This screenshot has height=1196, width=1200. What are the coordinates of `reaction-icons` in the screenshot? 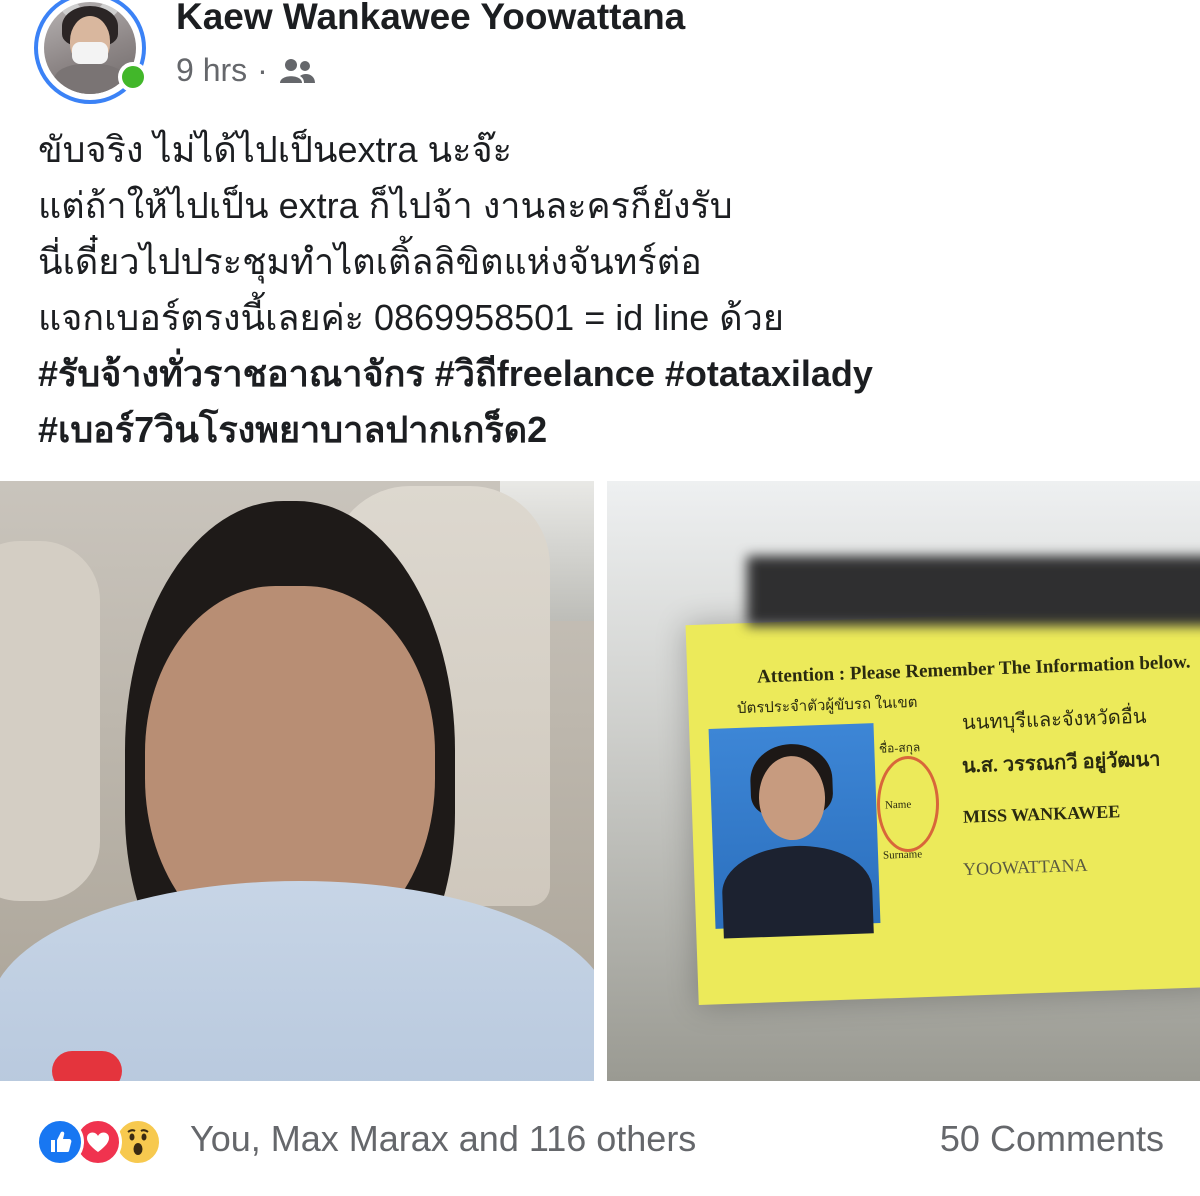 It's located at (106, 1143).